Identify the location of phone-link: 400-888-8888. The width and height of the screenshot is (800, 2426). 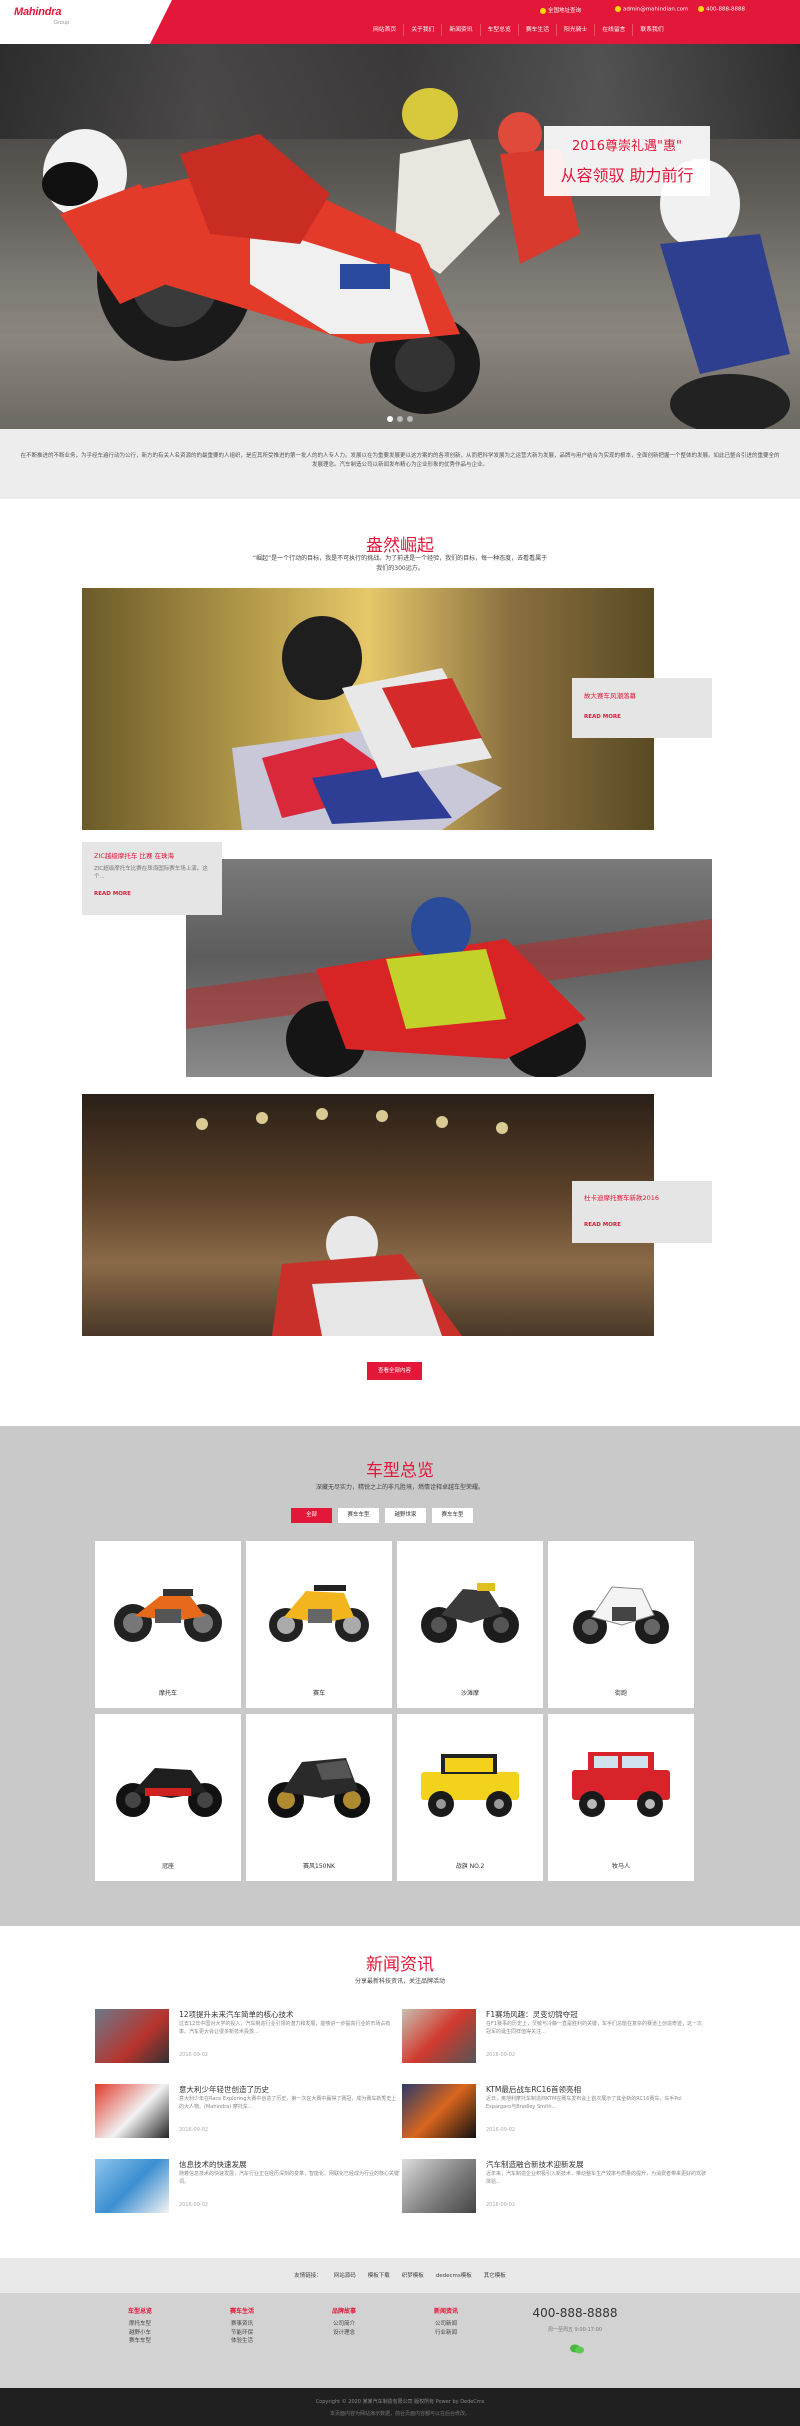
(721, 9).